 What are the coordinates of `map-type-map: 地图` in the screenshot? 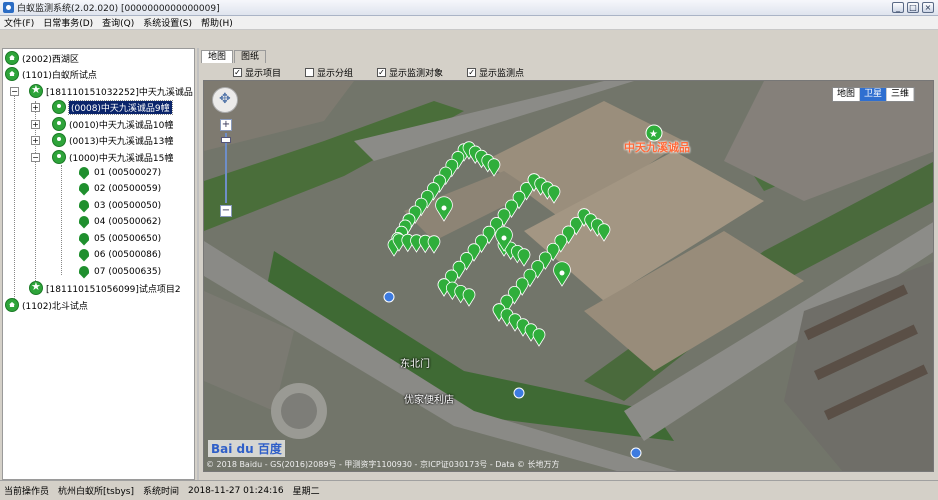 It's located at (846, 94).